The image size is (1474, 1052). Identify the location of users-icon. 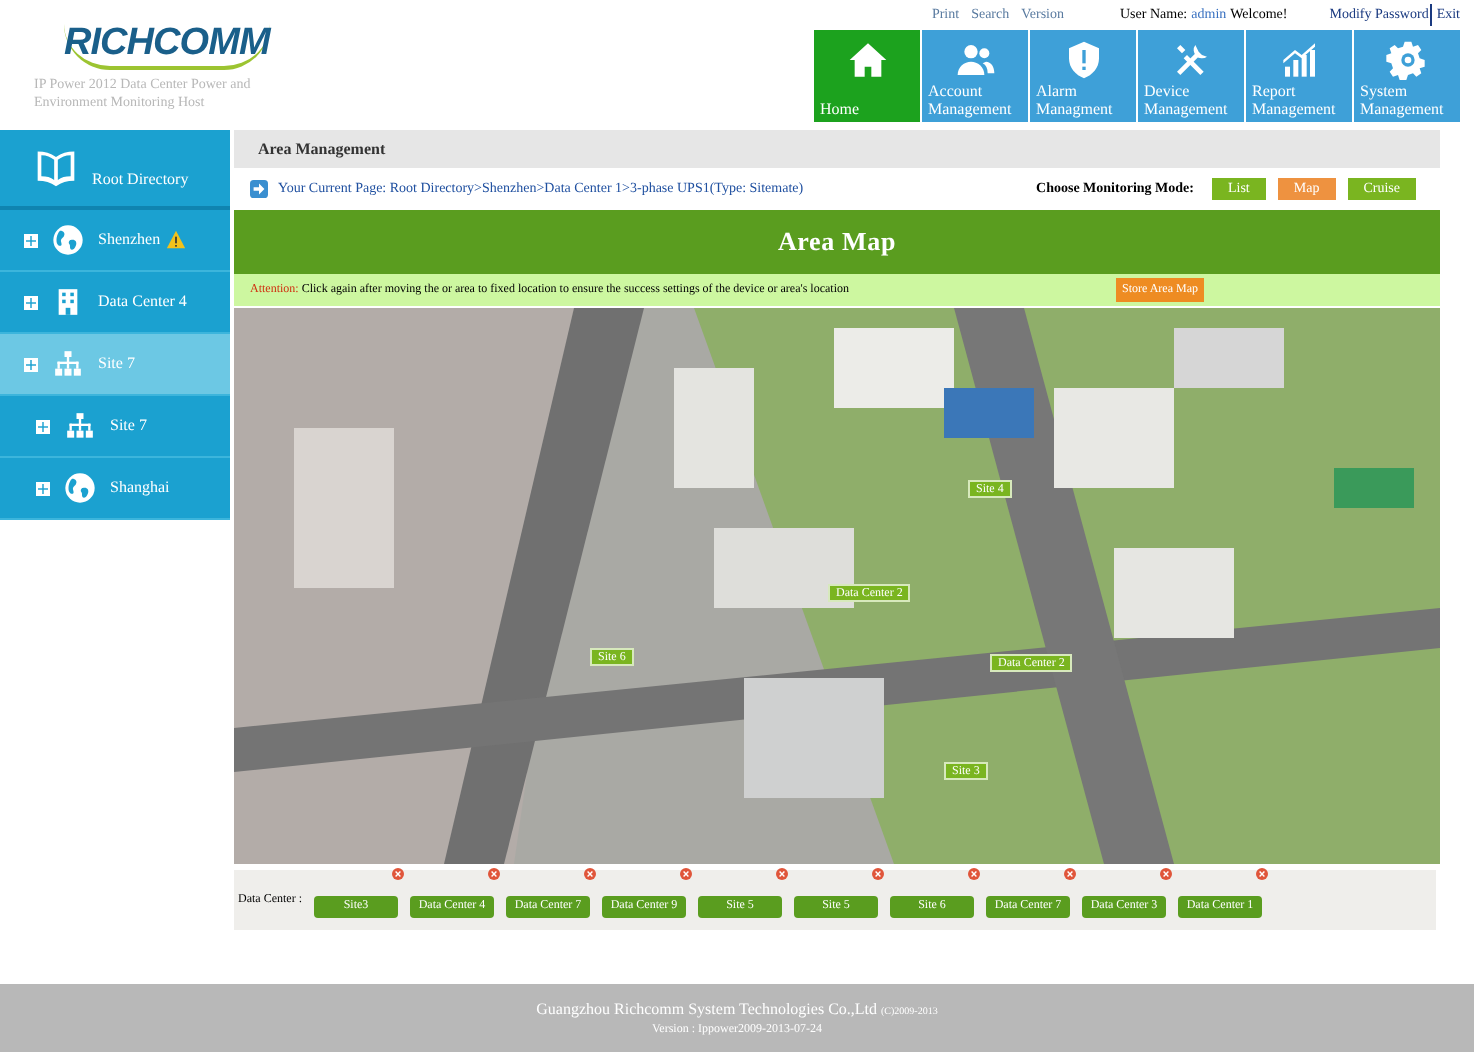
(975, 60).